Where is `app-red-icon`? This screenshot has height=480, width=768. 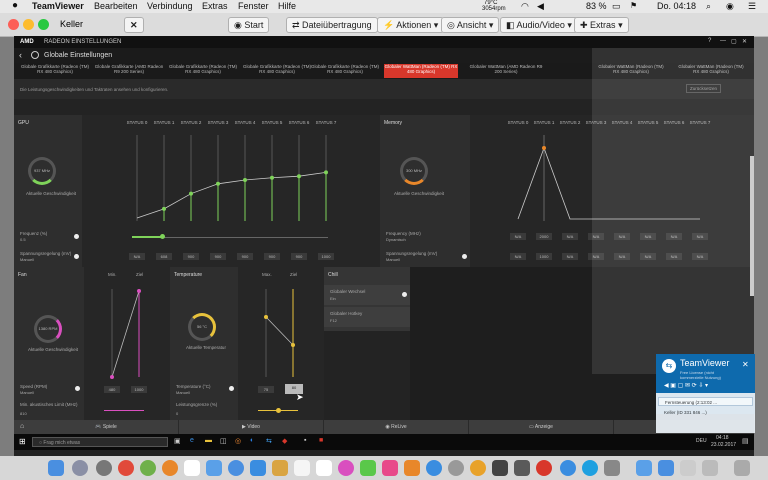
app-red-icon is located at coordinates (544, 468).